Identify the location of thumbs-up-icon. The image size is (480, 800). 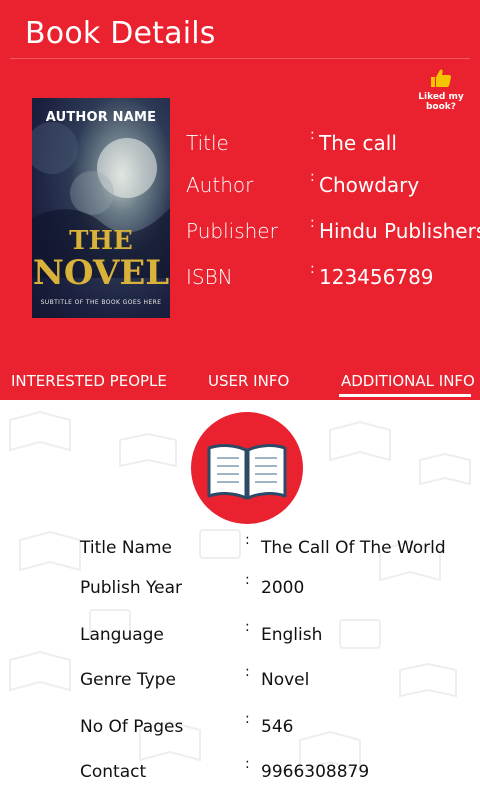
(441, 78).